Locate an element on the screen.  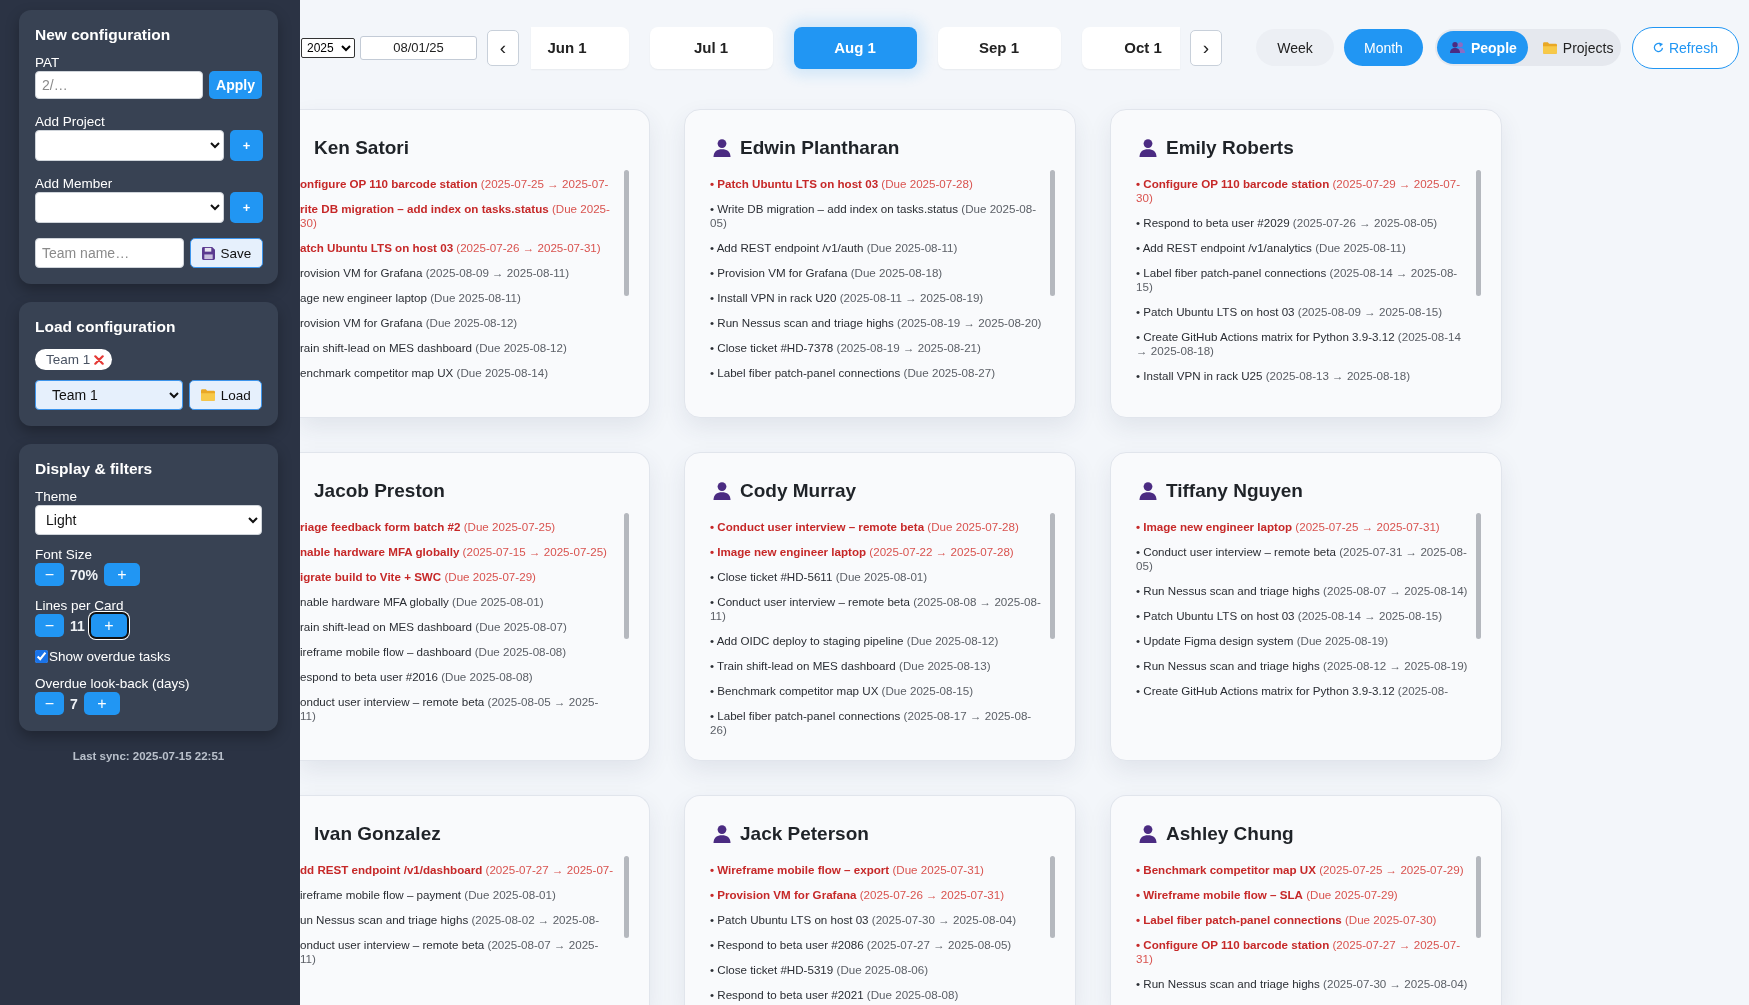
task-item: • Configure OP 110 barcode station (2025-07-27 → 2025-07-31) is located at coordinates (1299, 952).